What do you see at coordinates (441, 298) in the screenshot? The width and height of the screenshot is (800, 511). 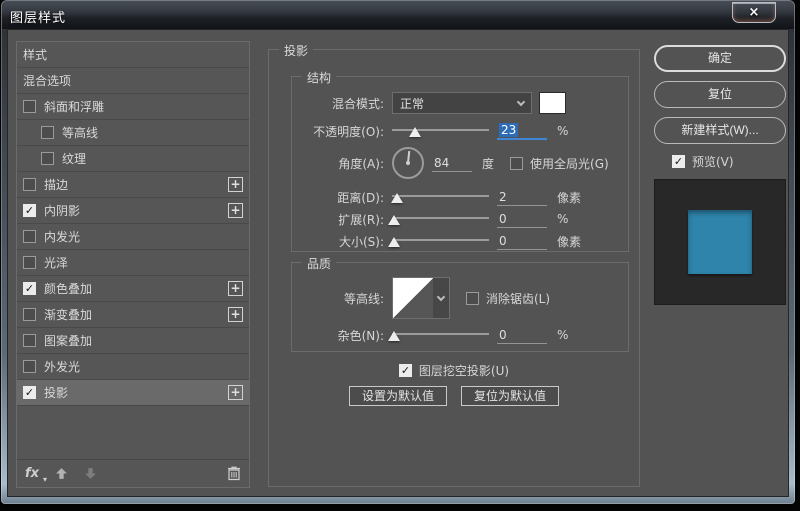 I see `contour-dropdown-arrow` at bounding box center [441, 298].